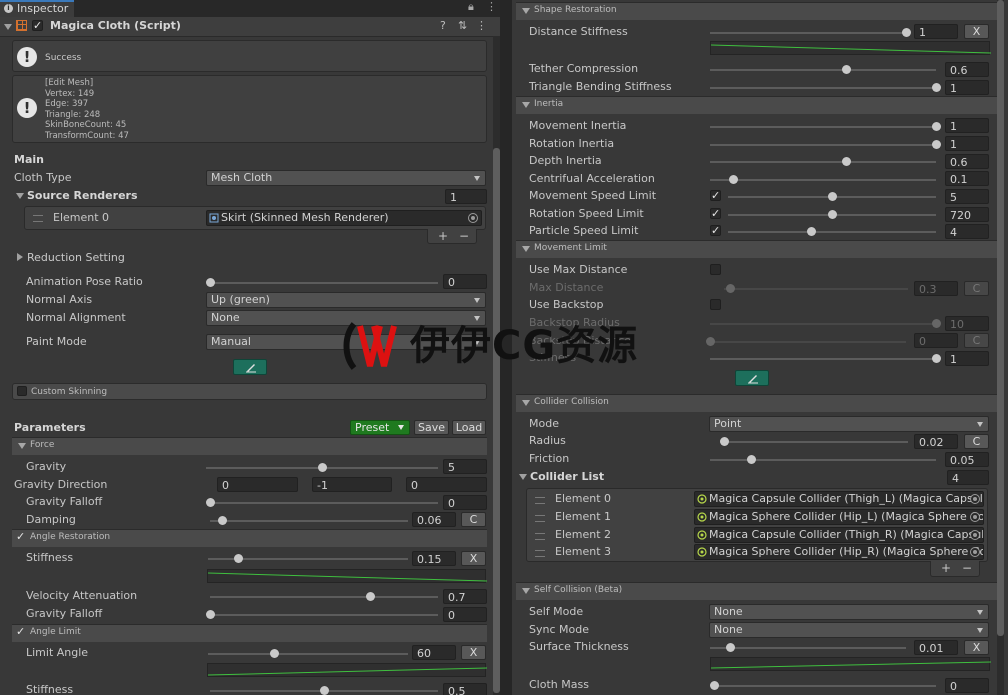 This screenshot has height=695, width=1008. What do you see at coordinates (465, 614) in the screenshot?
I see `gravity-falloff2-field: 0` at bounding box center [465, 614].